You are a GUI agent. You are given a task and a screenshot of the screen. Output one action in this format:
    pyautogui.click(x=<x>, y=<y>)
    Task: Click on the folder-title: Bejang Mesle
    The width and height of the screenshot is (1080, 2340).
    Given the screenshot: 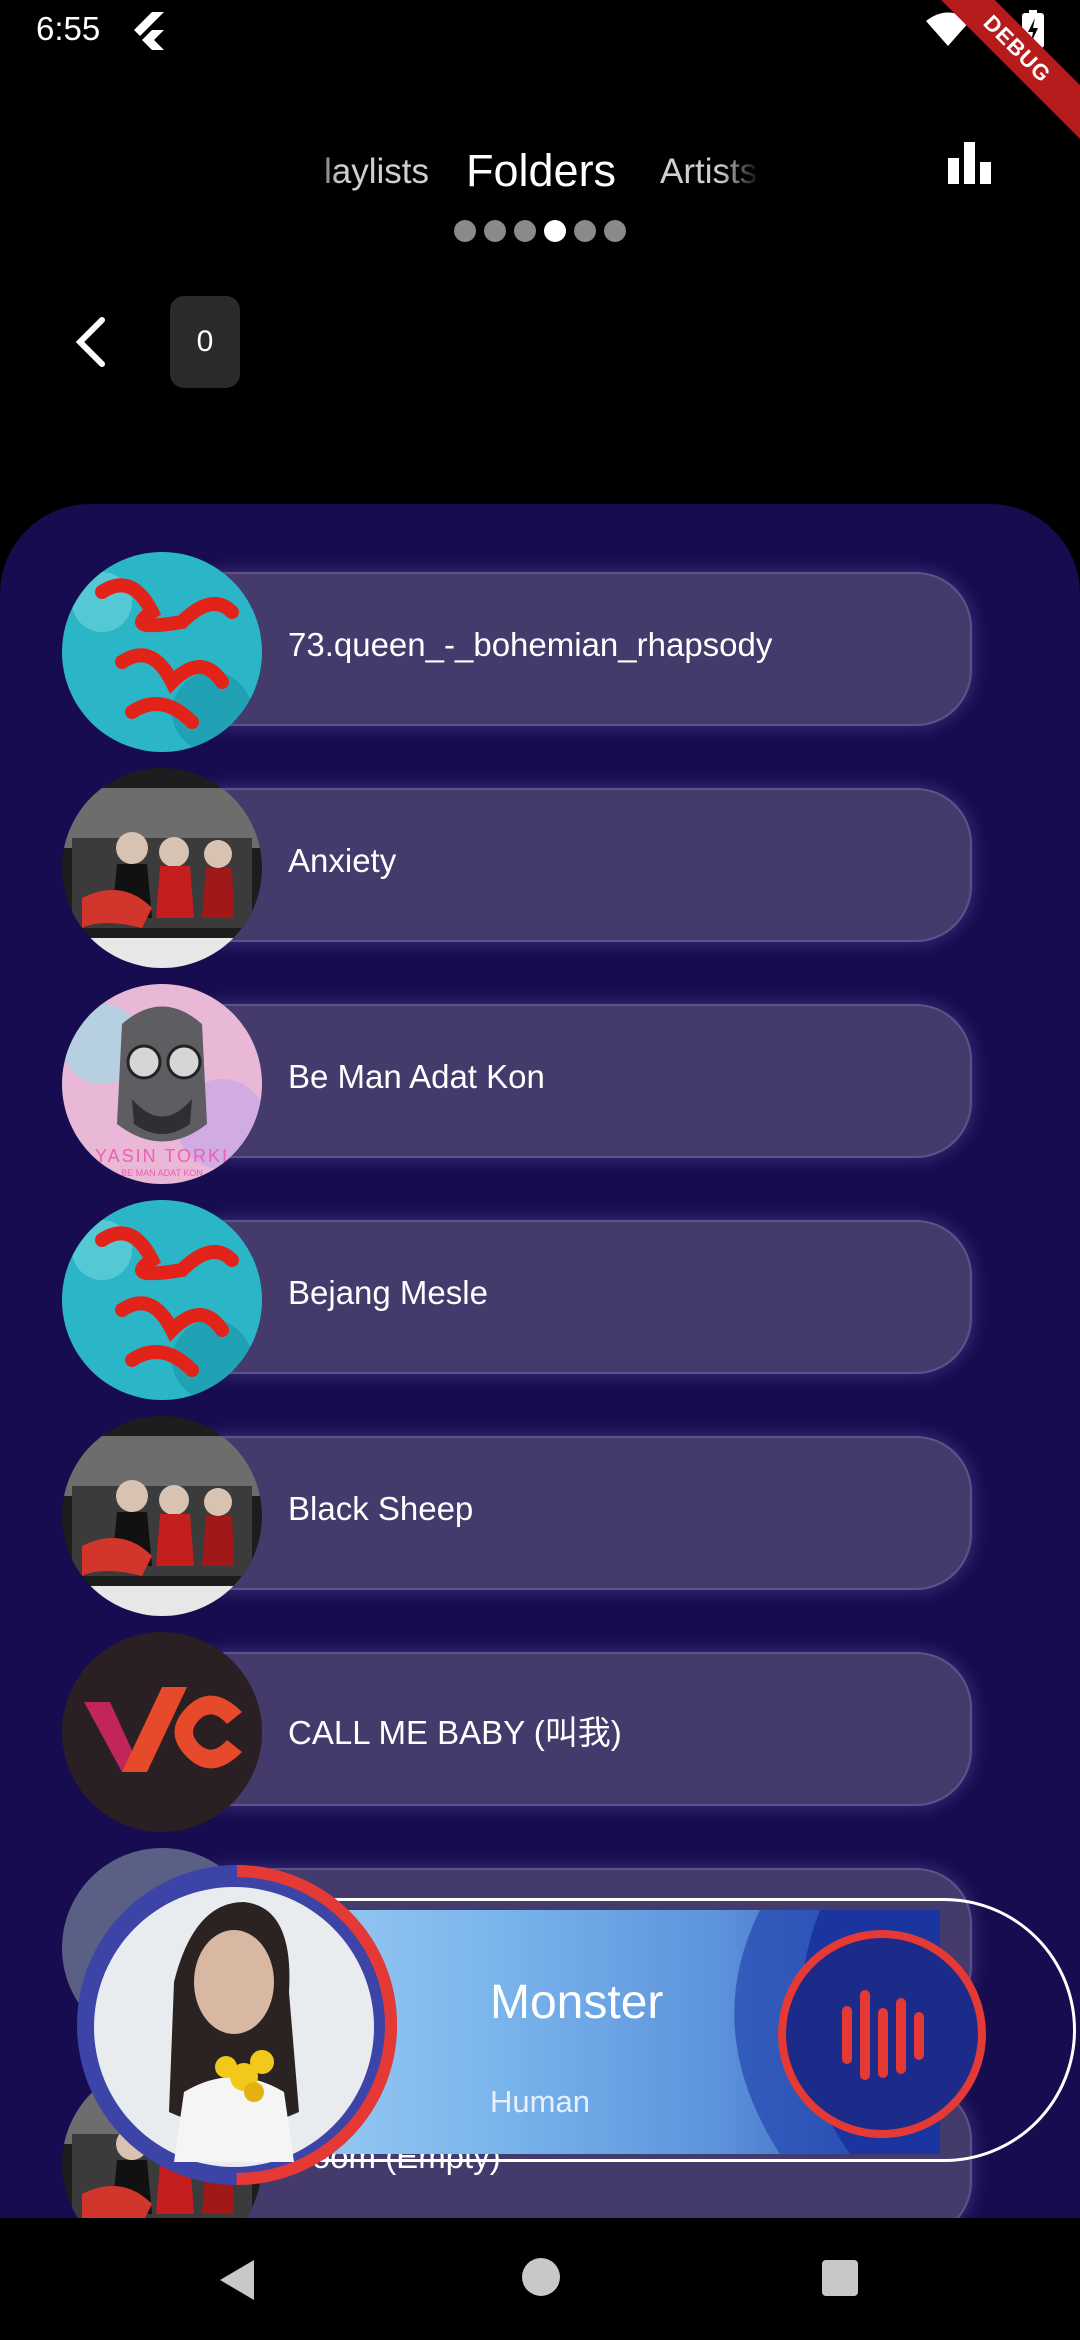 What is the action you would take?
    pyautogui.click(x=388, y=1292)
    